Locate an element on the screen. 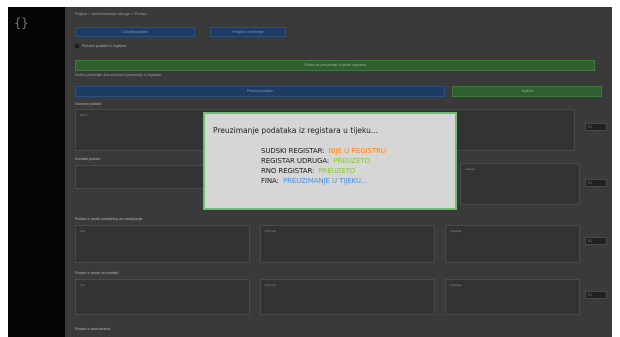 This screenshot has height=337, width=620. register-name: RNO REGISTAR: is located at coordinates (288, 171).